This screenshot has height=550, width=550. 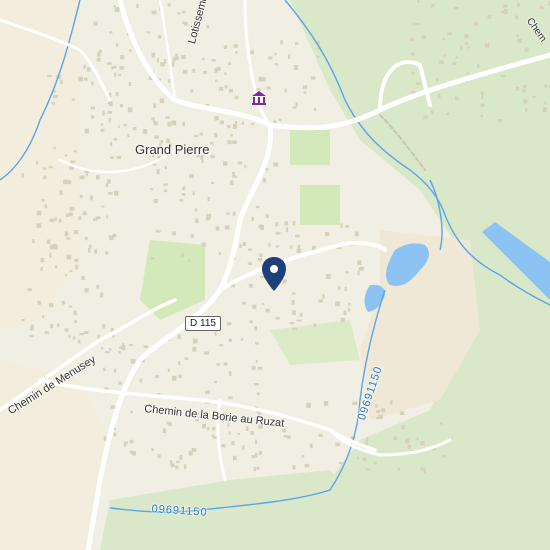 I want to click on forest-south, so click(x=230, y=510).